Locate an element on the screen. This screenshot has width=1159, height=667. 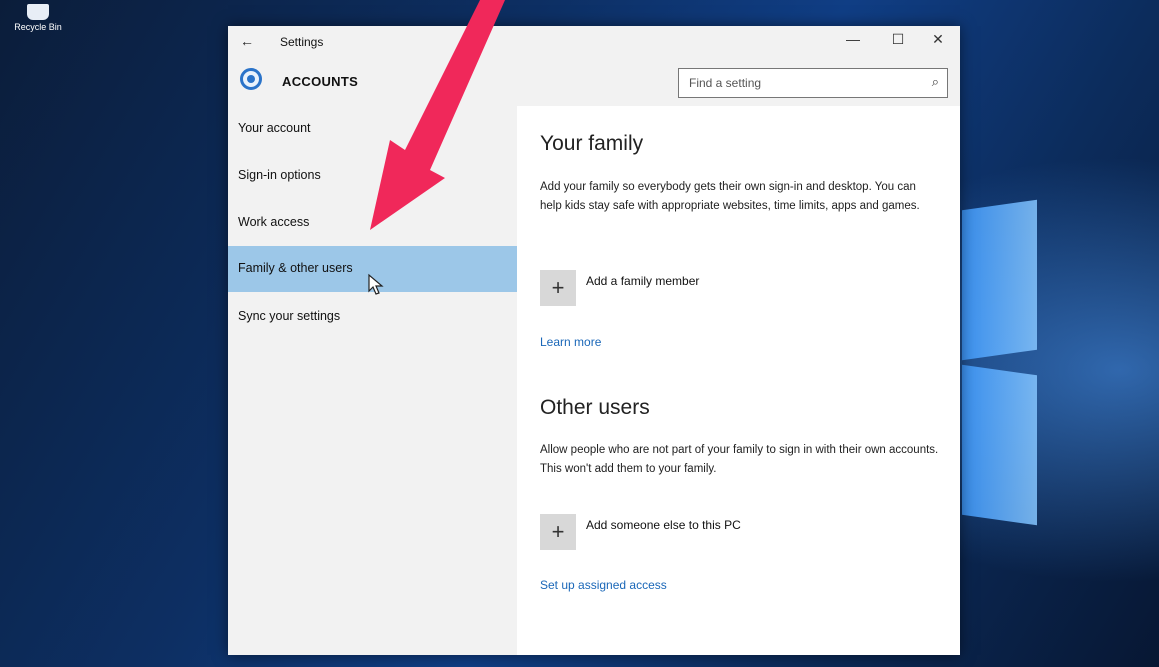
maximize-button: ☐ is located at coordinates (898, 39).